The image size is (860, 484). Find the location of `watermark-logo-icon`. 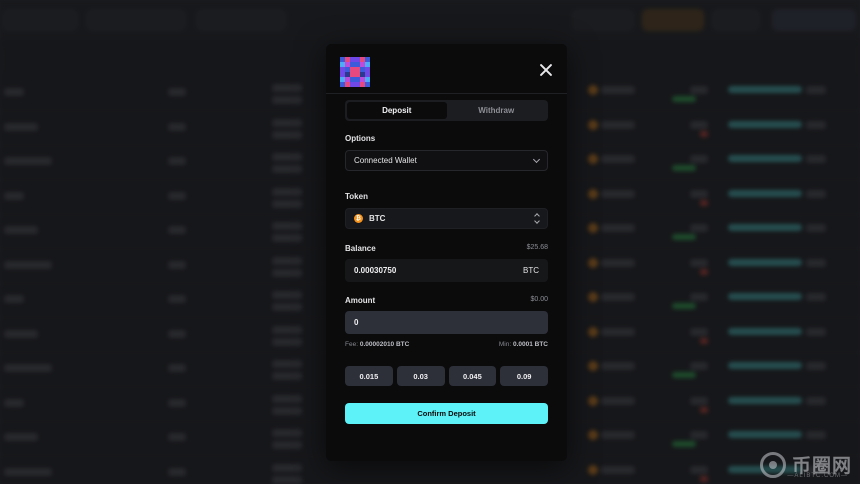

watermark-logo-icon is located at coordinates (772, 464).